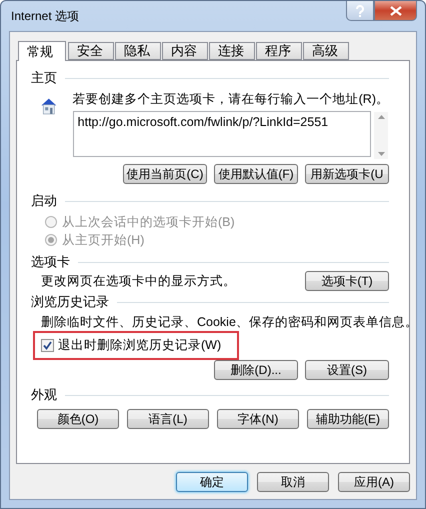 The width and height of the screenshot is (426, 509). Describe the element at coordinates (44, 395) in the screenshot. I see `section-heading: 外观` at that location.